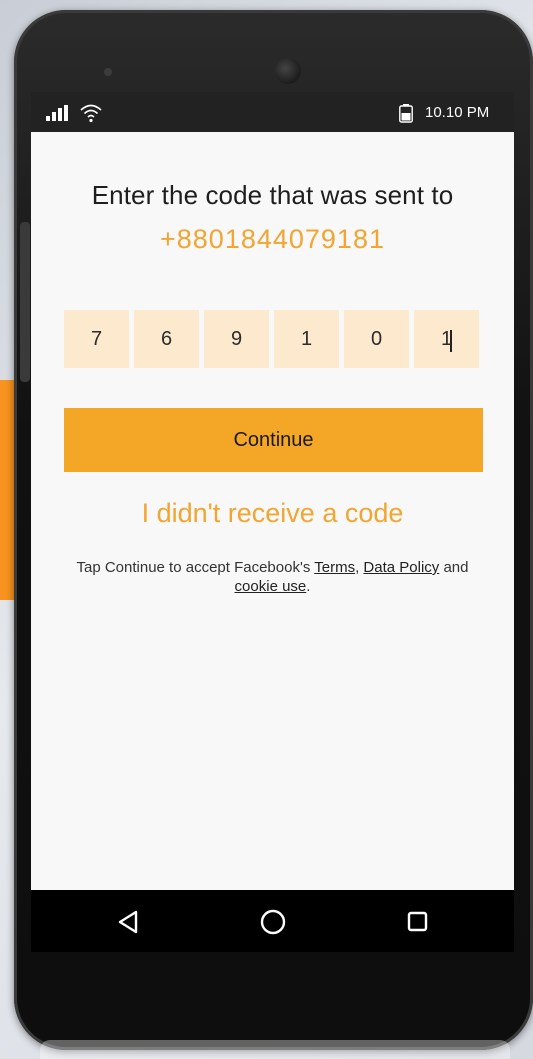  I want to click on navigation-bar, so click(272, 921).